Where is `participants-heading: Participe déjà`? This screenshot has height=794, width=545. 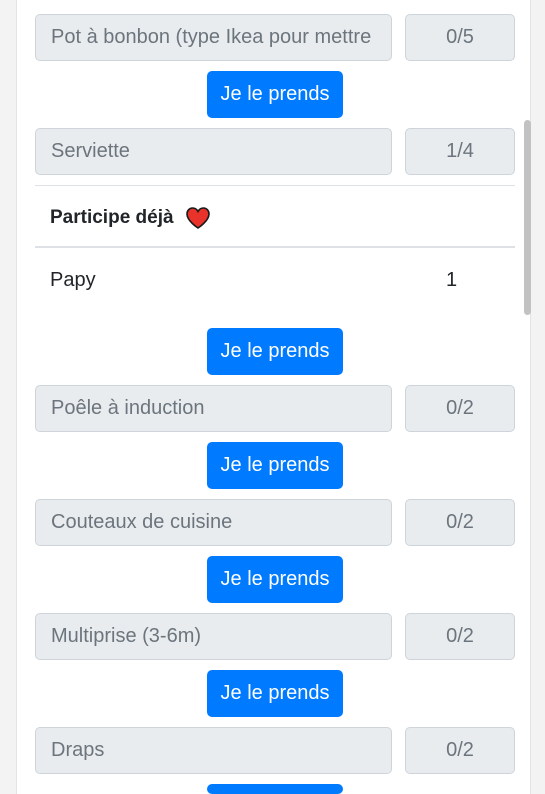 participants-heading: Participe déjà is located at coordinates (112, 217).